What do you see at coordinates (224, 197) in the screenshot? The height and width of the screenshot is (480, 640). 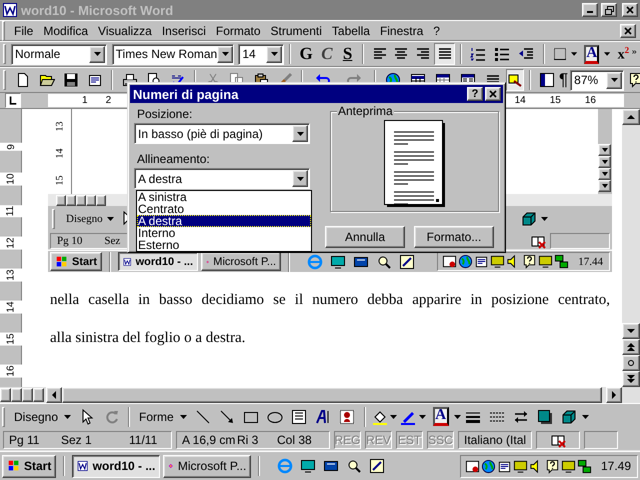 I see `list-option: A sinistra` at bounding box center [224, 197].